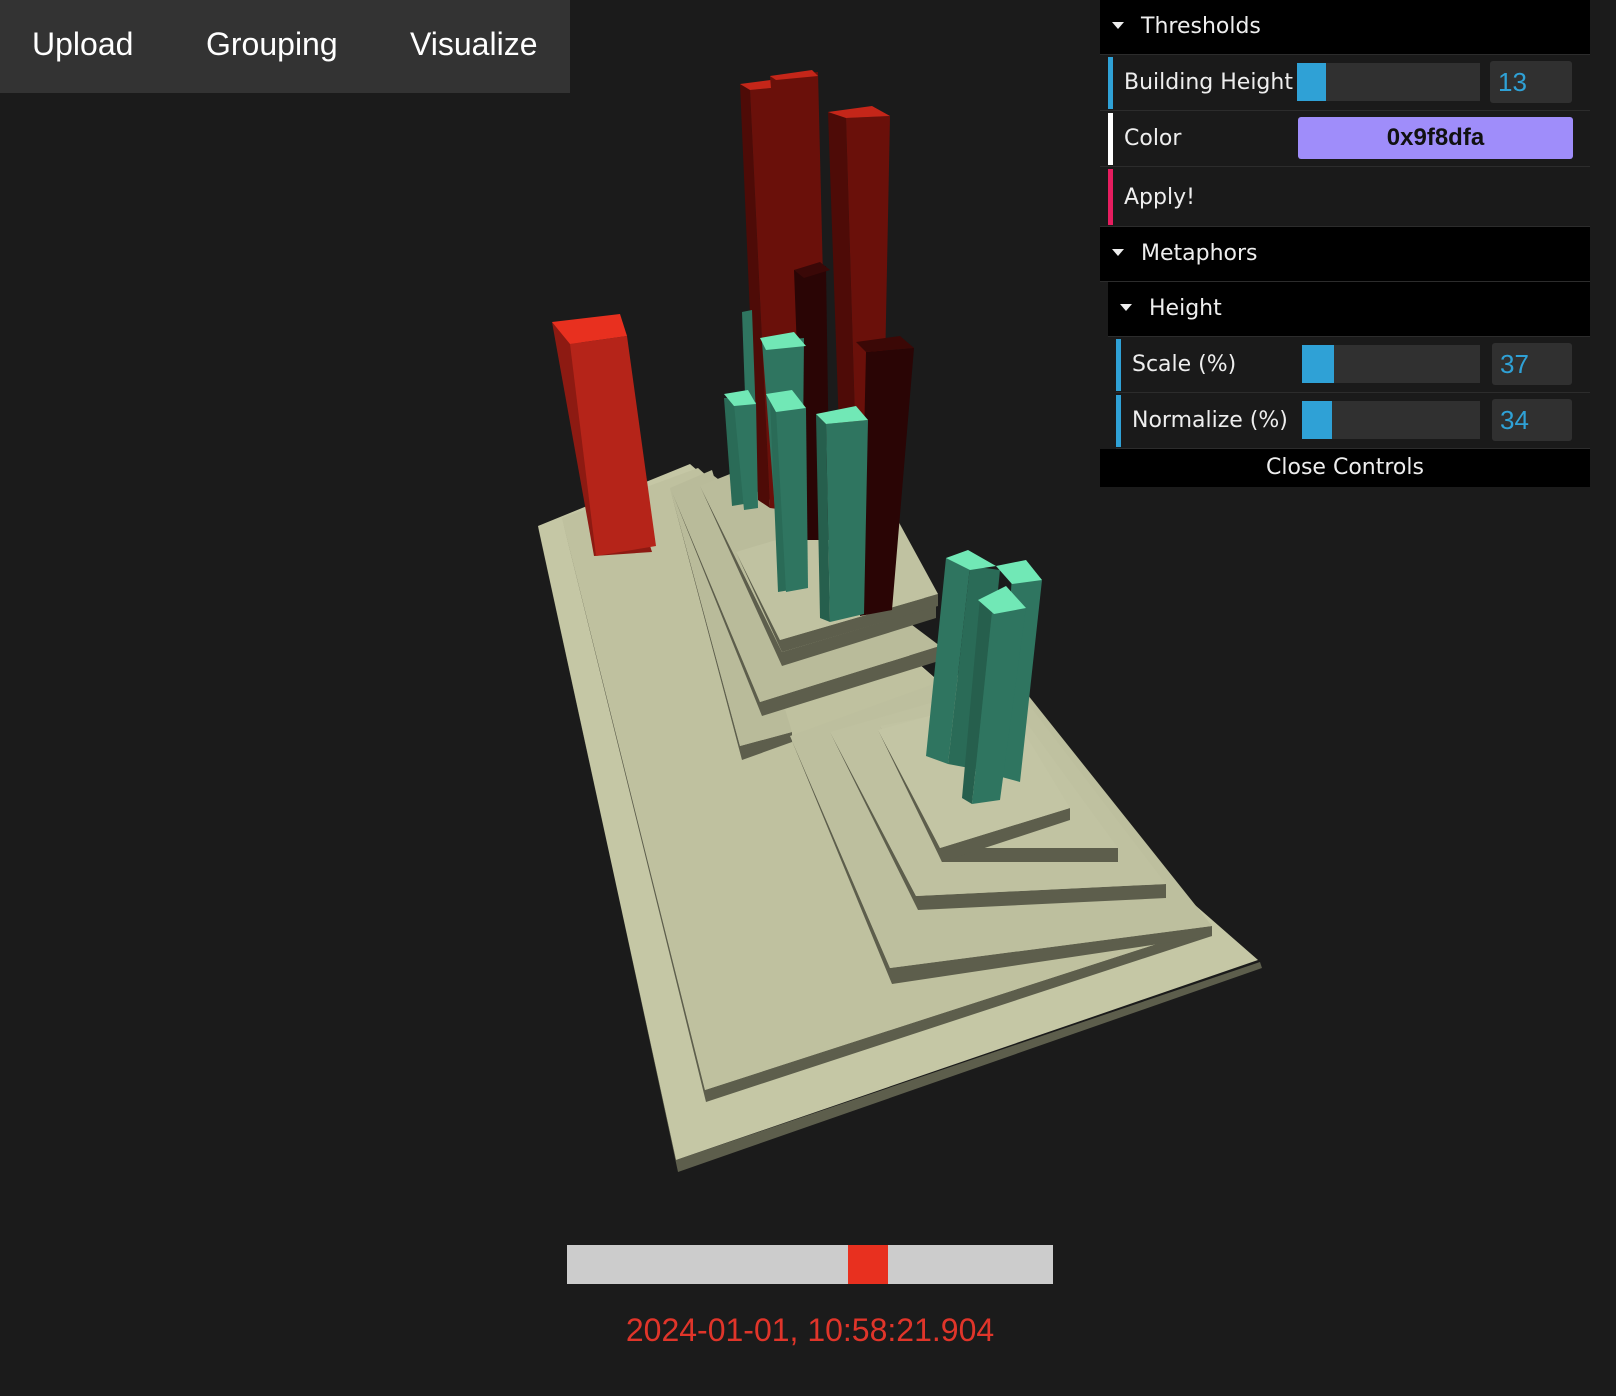 The image size is (1616, 1396). What do you see at coordinates (1199, 253) in the screenshot?
I see `metaphors-folder-title: Metaphors` at bounding box center [1199, 253].